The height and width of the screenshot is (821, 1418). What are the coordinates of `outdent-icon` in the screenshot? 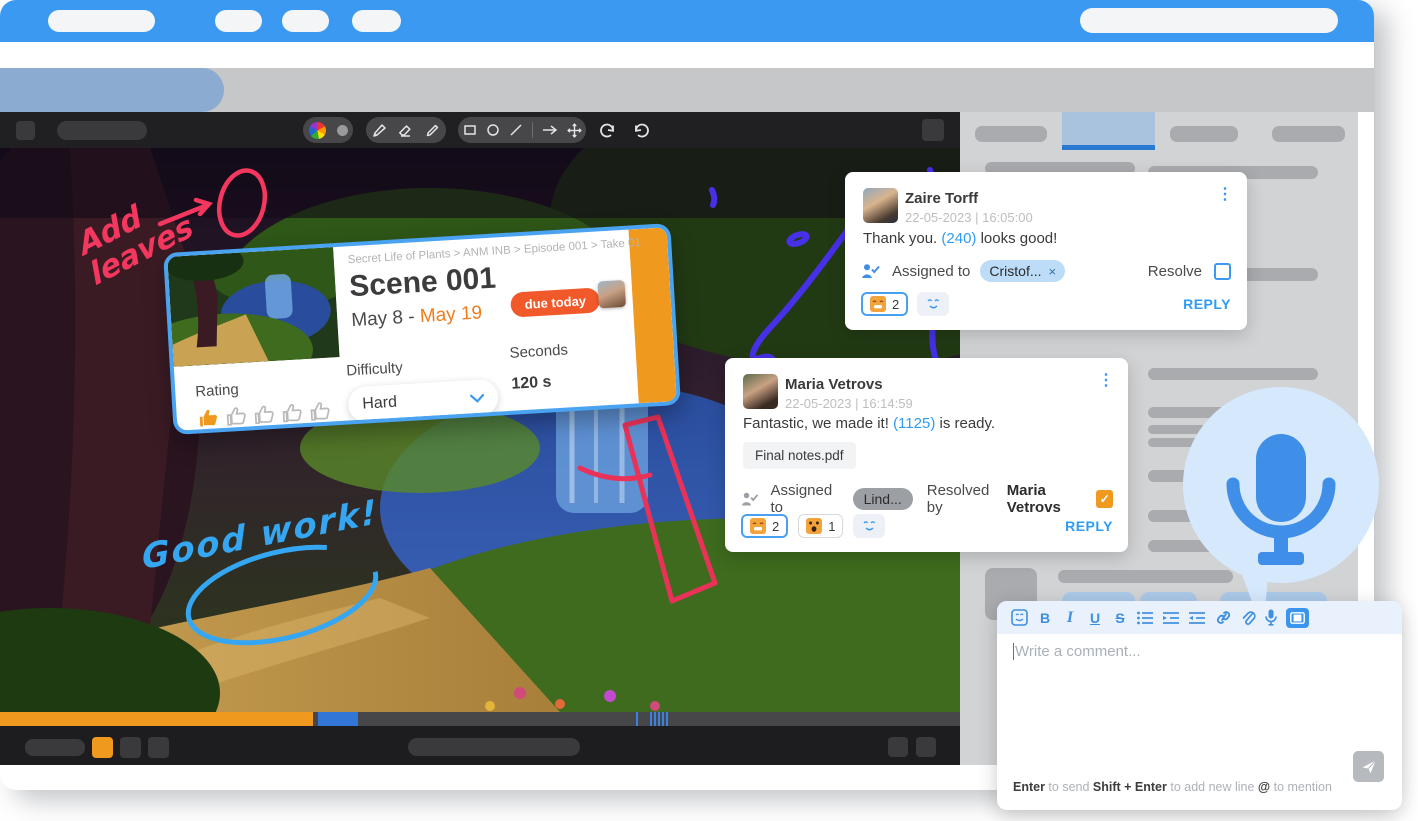 It's located at (1197, 618).